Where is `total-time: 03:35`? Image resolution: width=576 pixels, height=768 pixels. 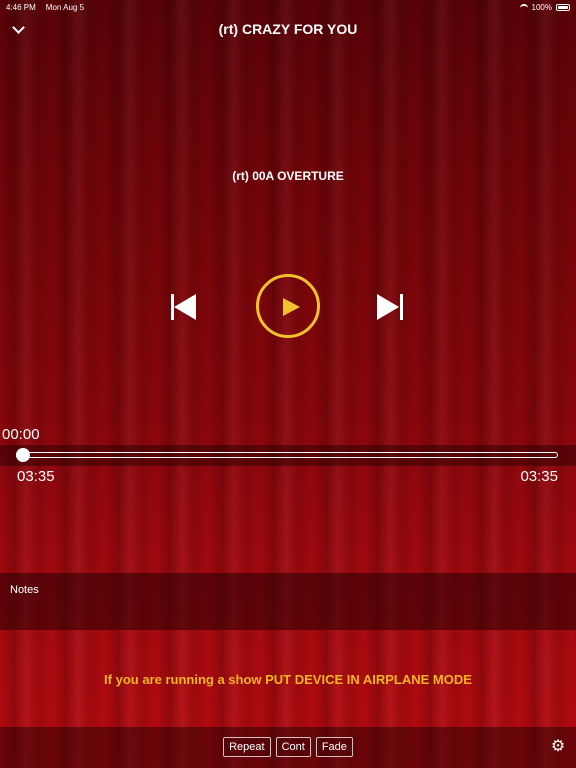 total-time: 03:35 is located at coordinates (539, 476).